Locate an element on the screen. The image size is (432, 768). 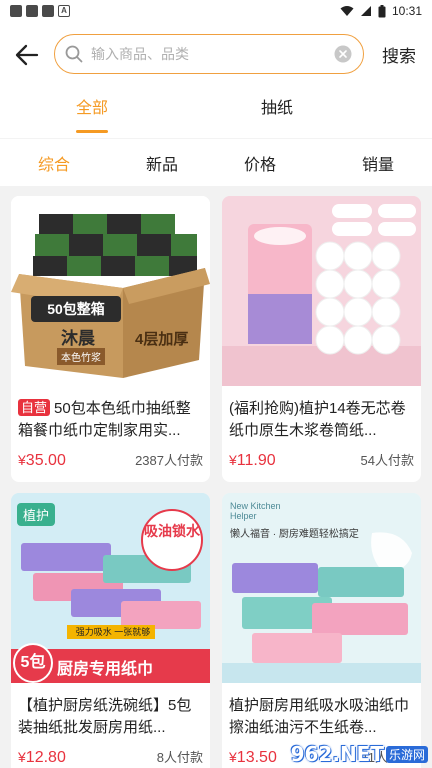
tab-all: 全部 is located at coordinates (92, 106).